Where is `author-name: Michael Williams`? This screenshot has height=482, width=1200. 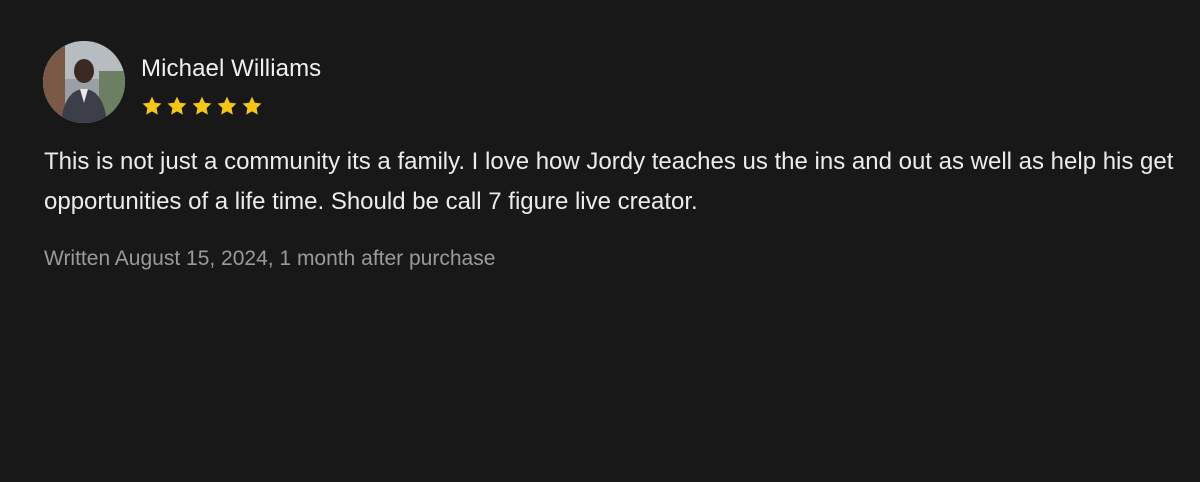 author-name: Michael Williams is located at coordinates (231, 68).